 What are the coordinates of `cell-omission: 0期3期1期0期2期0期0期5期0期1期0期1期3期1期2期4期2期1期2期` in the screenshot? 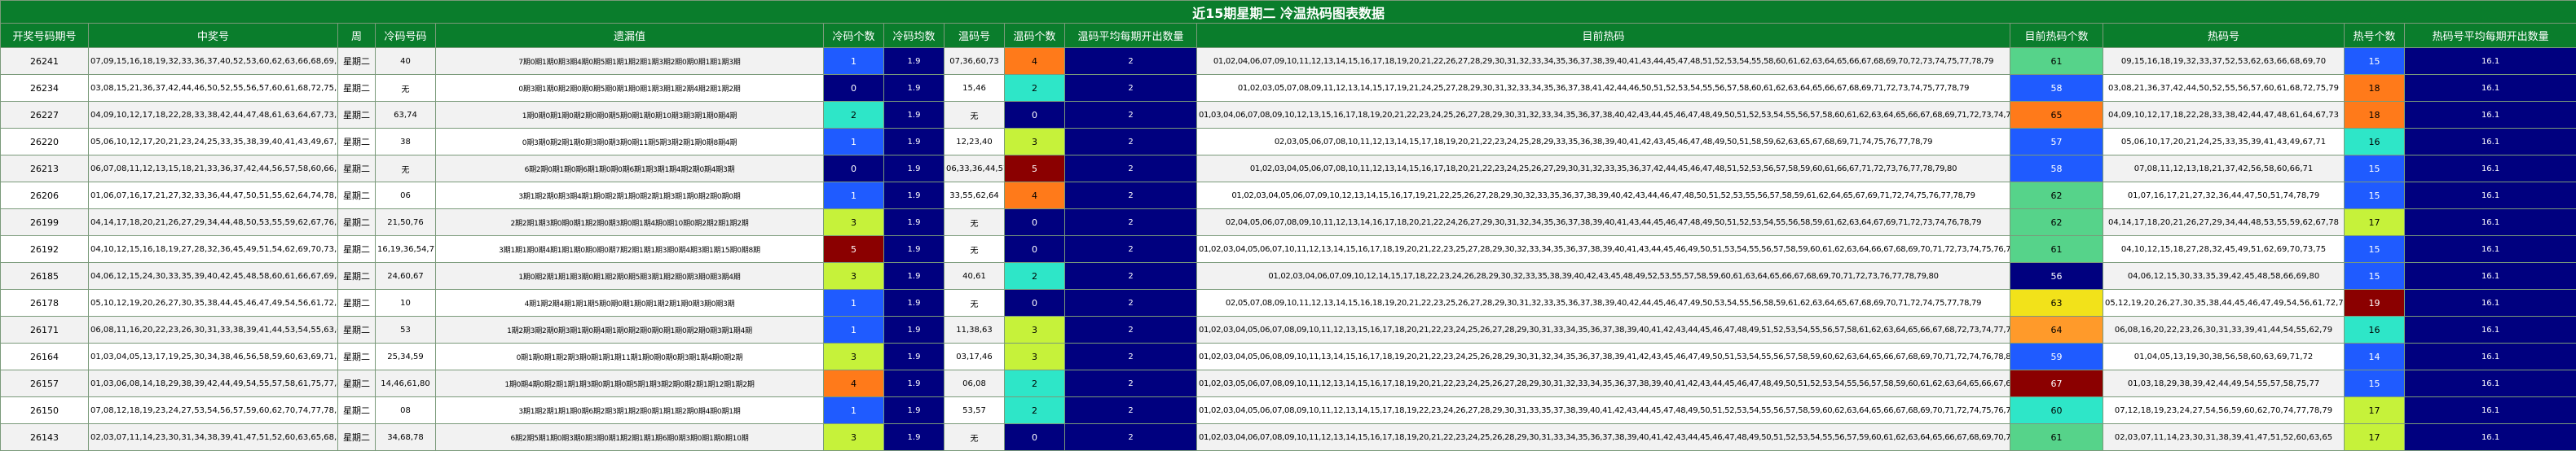 It's located at (630, 88).